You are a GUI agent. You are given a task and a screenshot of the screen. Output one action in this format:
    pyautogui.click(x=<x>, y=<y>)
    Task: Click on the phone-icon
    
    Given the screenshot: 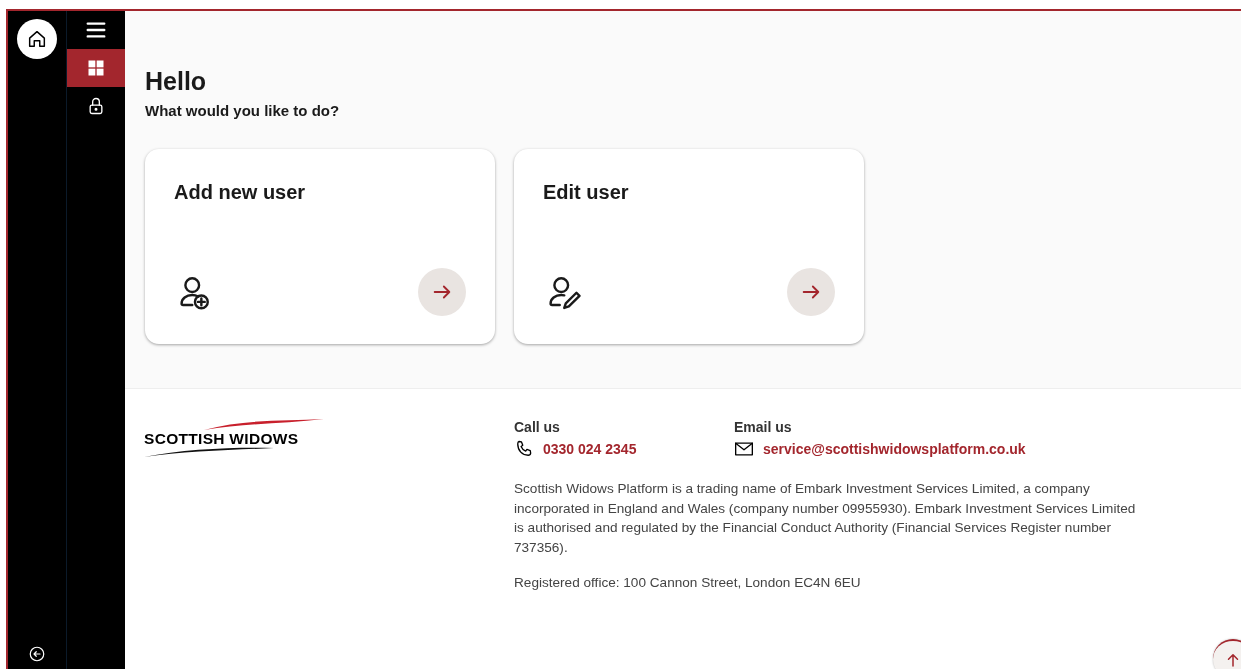 What is the action you would take?
    pyautogui.click(x=524, y=449)
    